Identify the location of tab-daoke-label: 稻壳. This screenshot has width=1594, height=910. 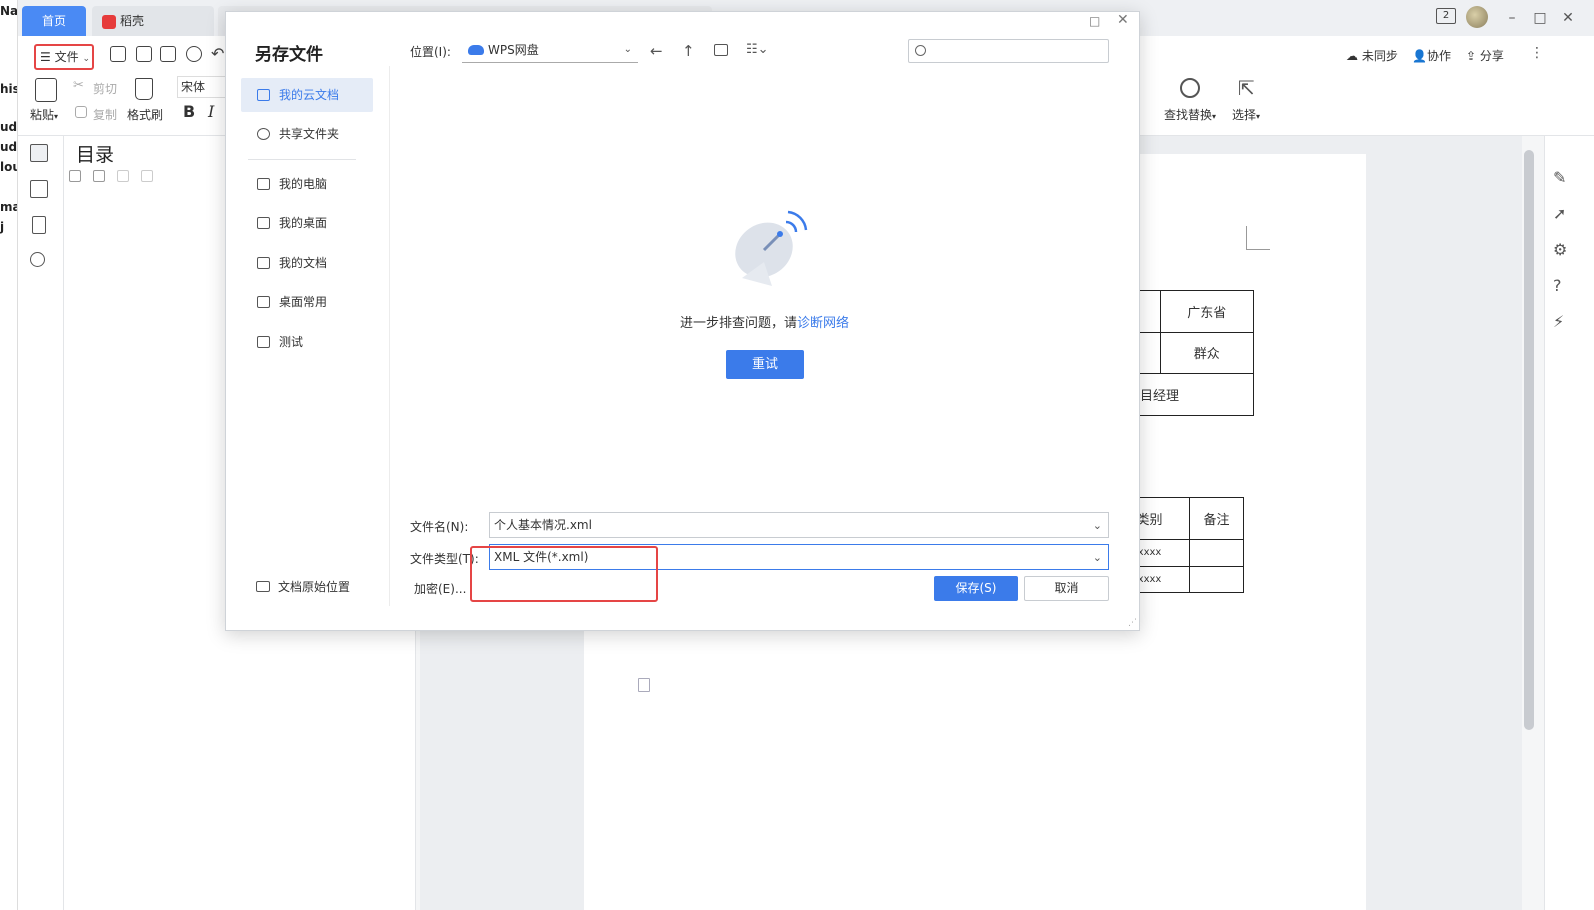
(132, 21).